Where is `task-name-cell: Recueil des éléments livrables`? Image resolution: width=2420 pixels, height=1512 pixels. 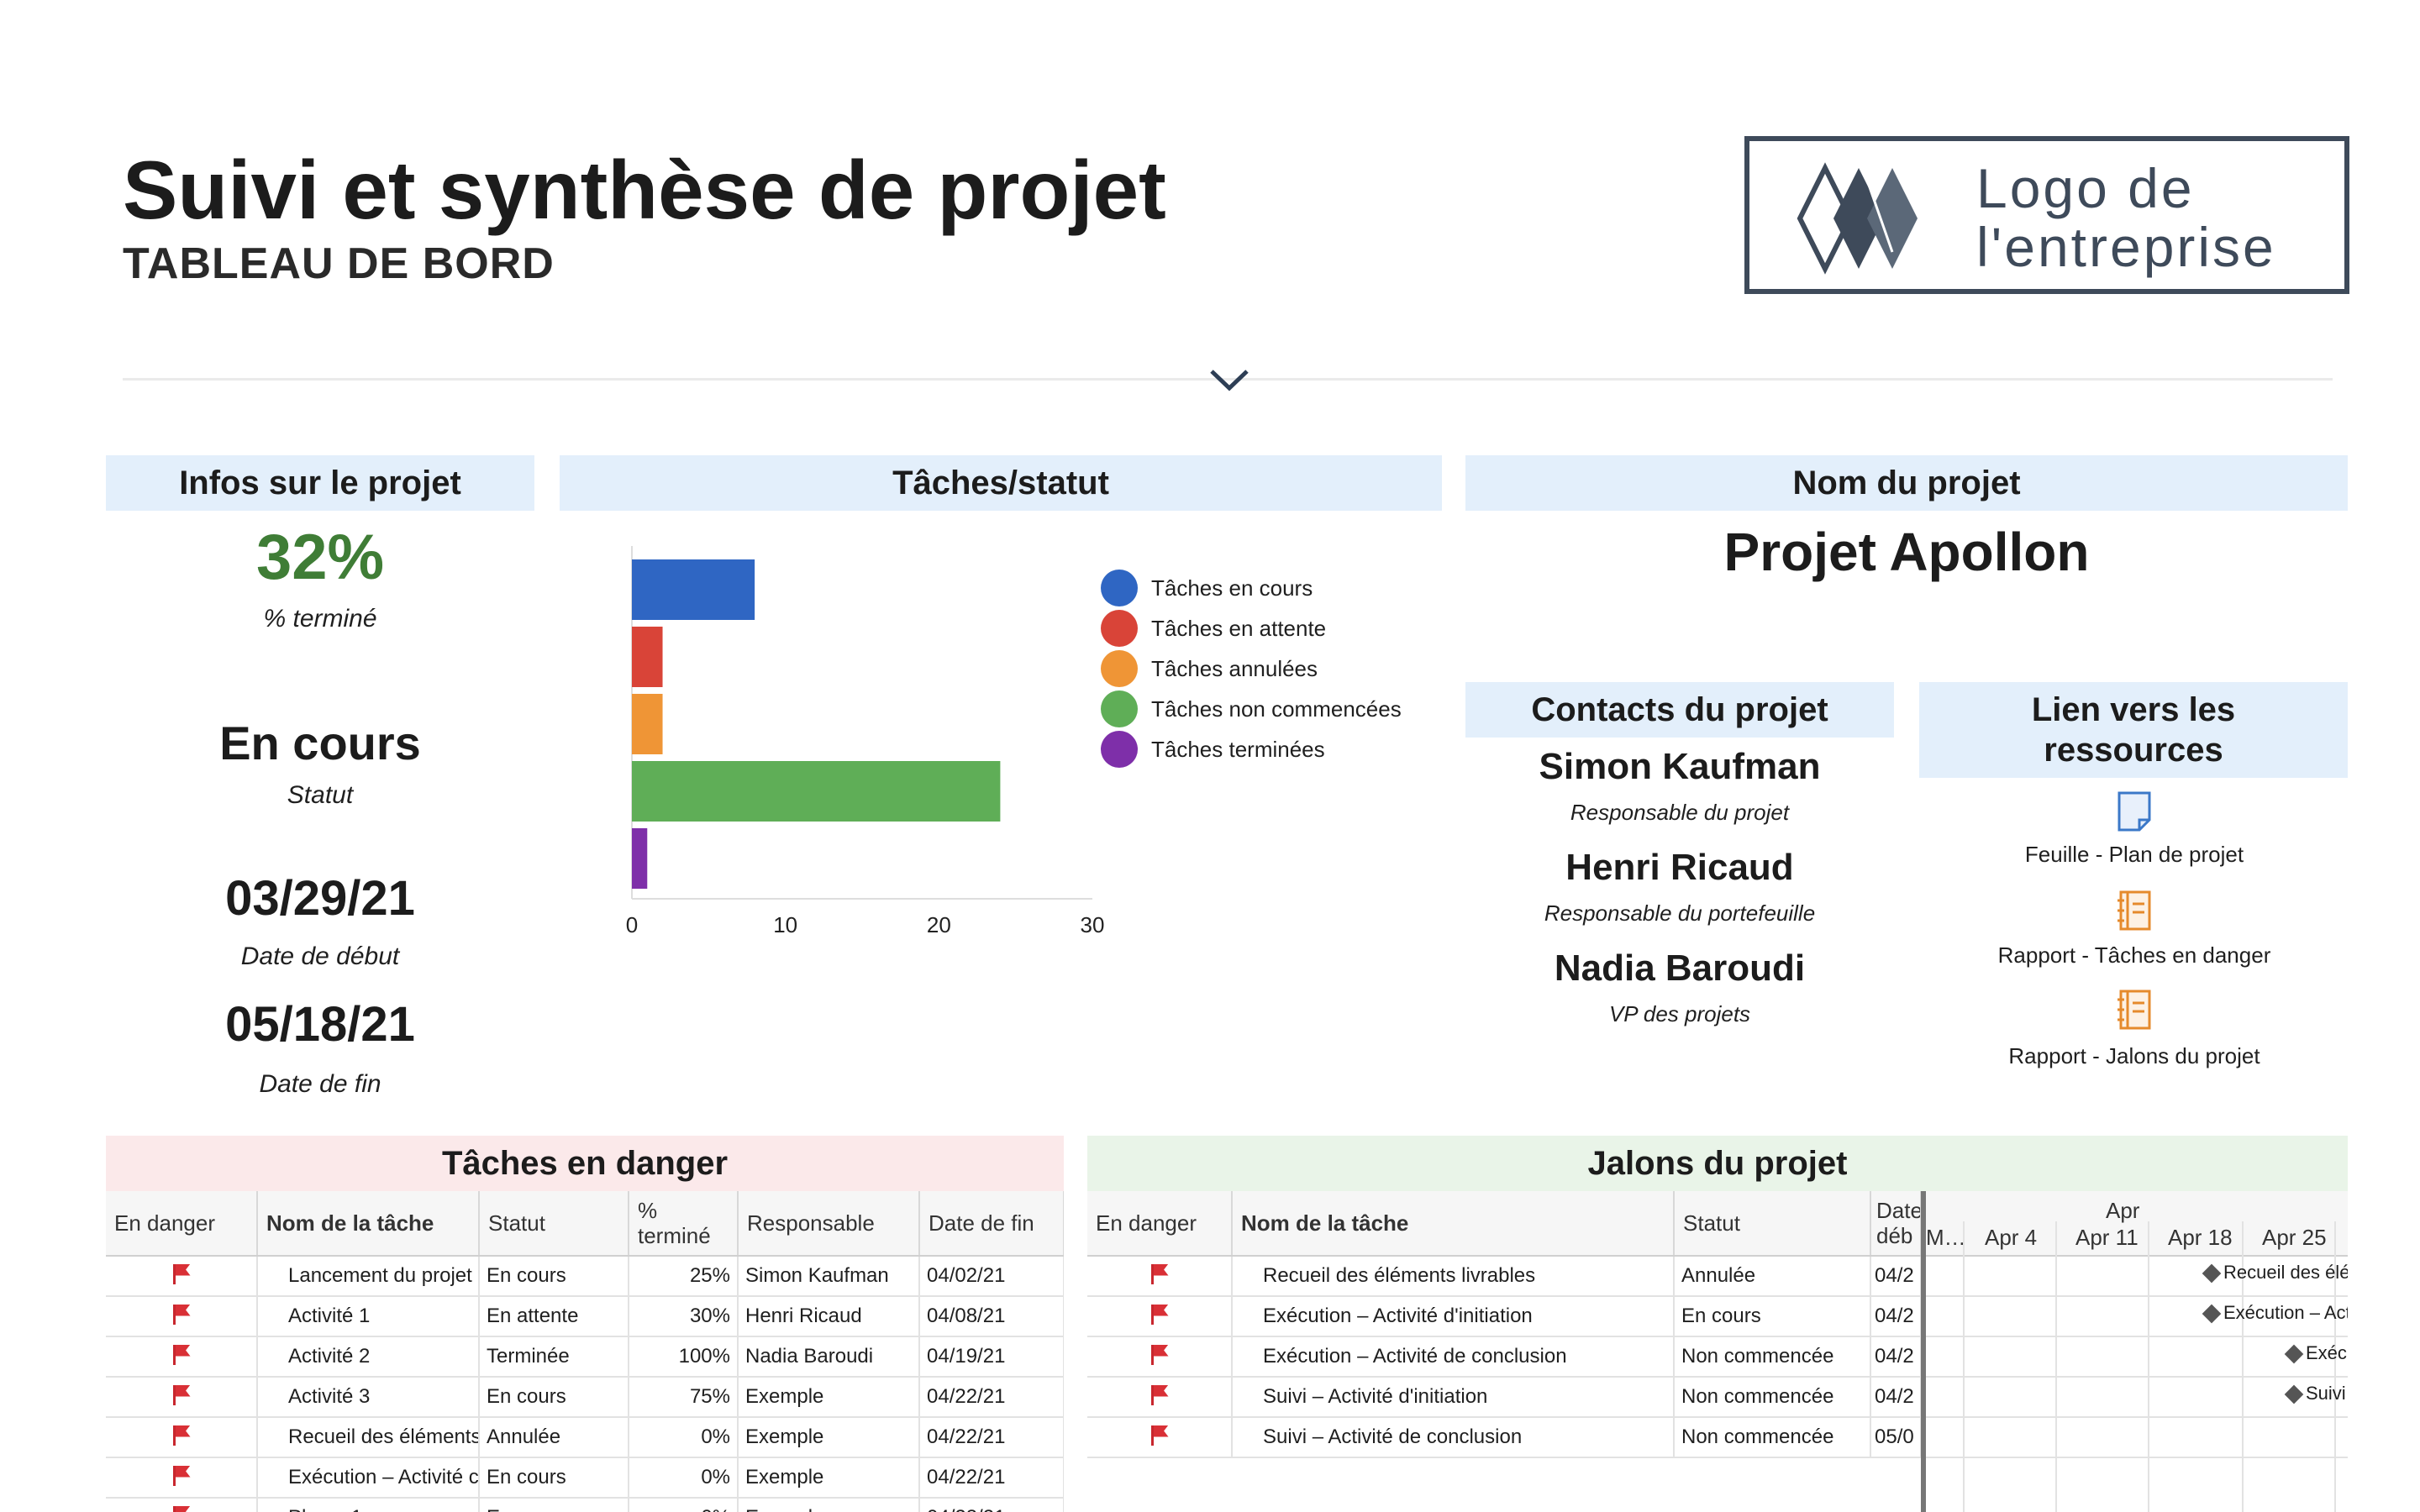
task-name-cell: Recueil des éléments livrables is located at coordinates (1453, 1276).